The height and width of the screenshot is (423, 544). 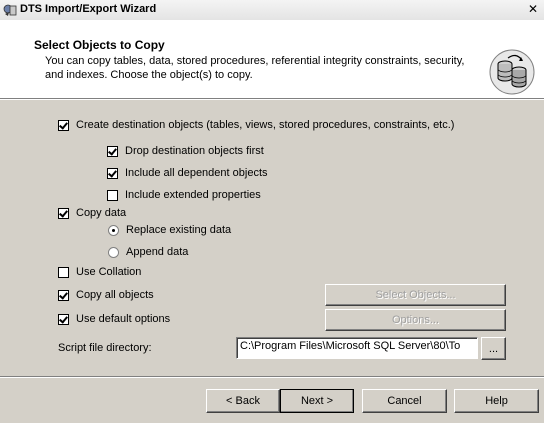 What do you see at coordinates (317, 401) in the screenshot?
I see `next-button: Next >` at bounding box center [317, 401].